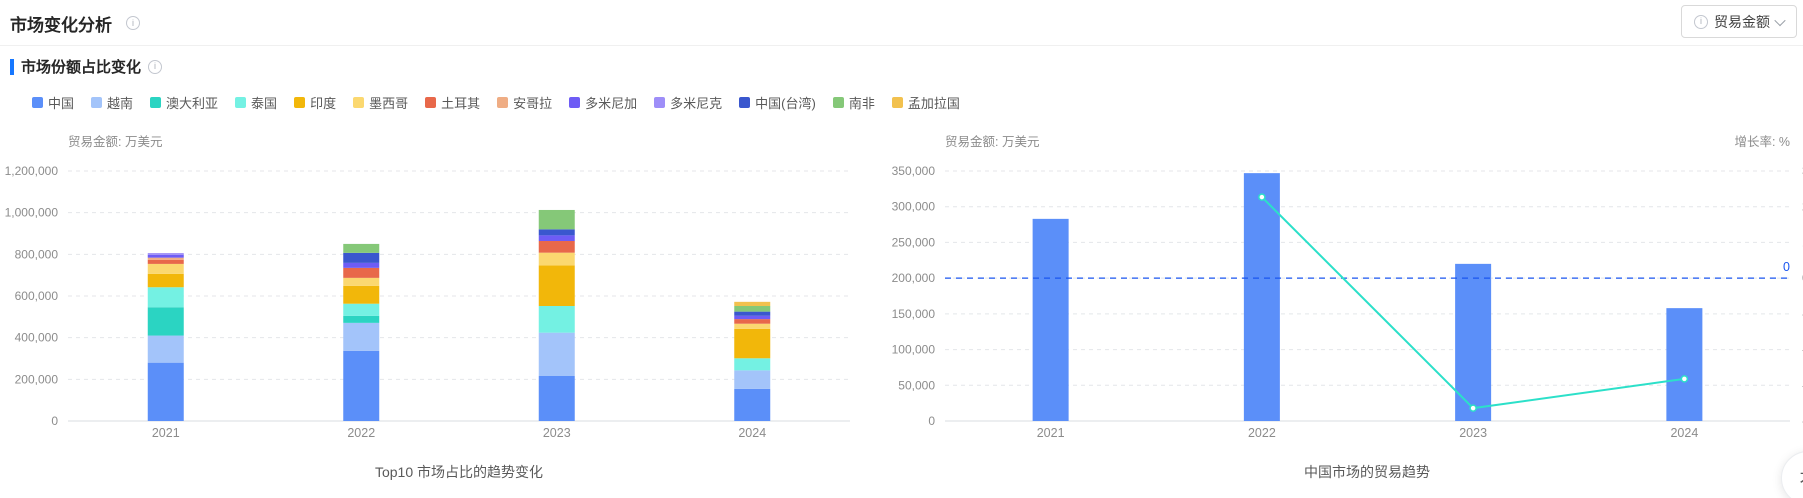 This screenshot has width=1803, height=498. What do you see at coordinates (914, 314) in the screenshot?
I see `left-y-tick-label: 150,000` at bounding box center [914, 314].